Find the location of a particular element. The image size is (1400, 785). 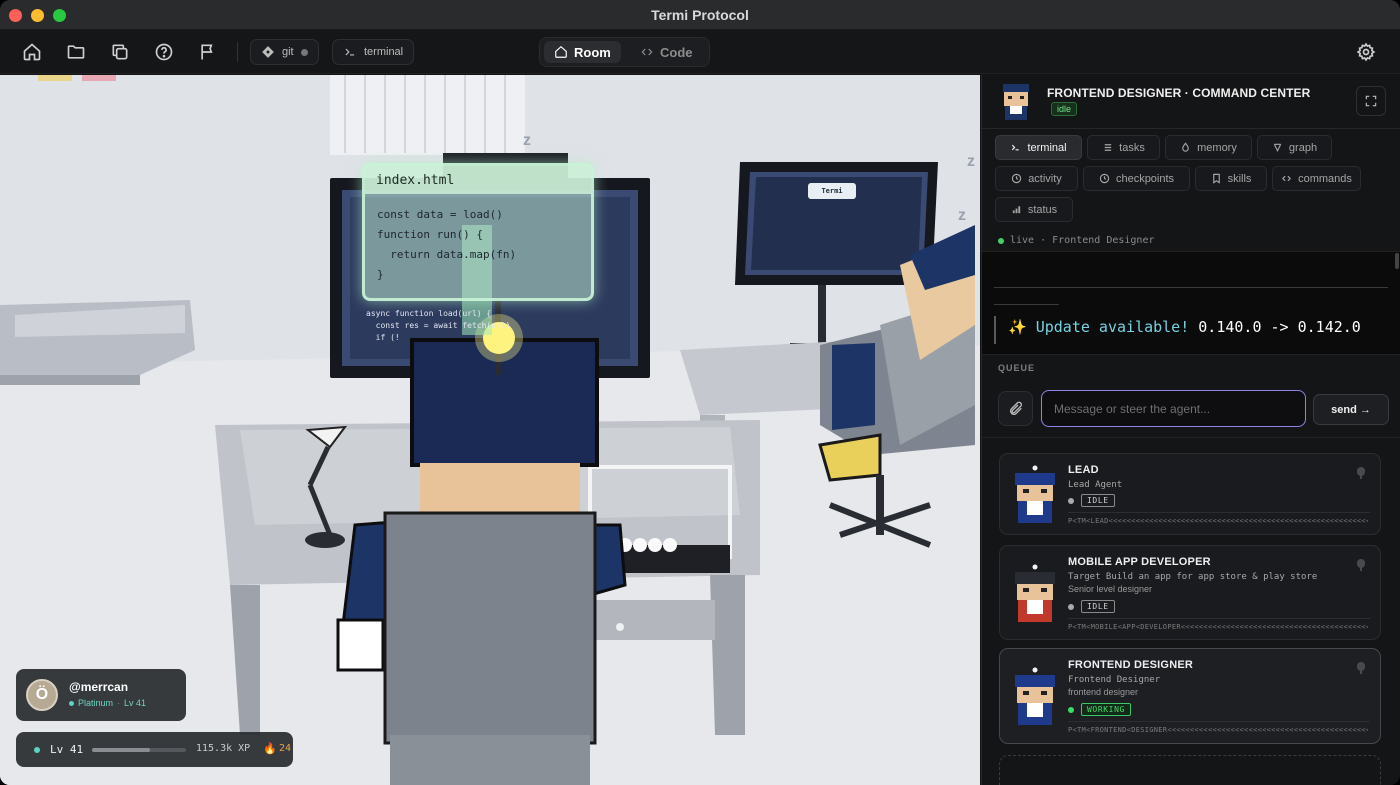

bars-icon is located at coordinates (1016, 210).